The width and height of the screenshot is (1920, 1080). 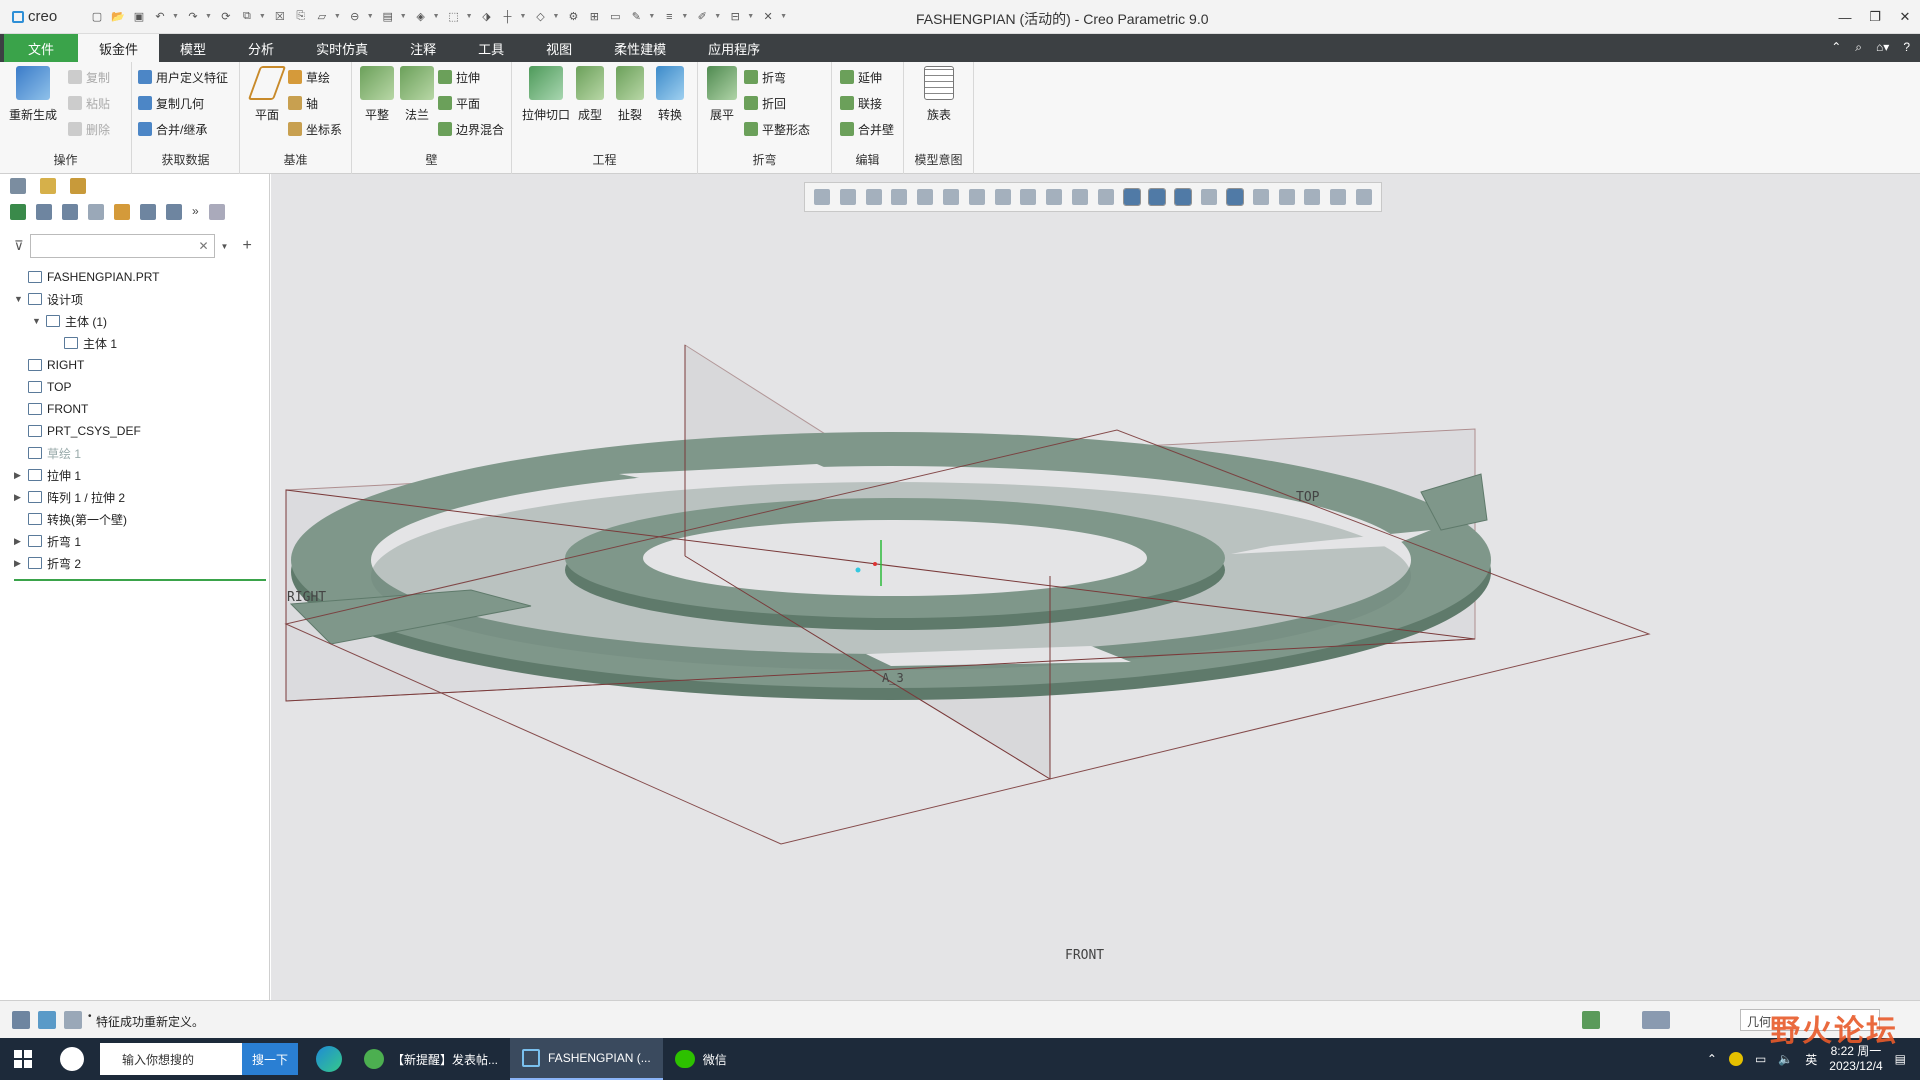 I want to click on volume-icon: 🔈, so click(x=1785, y=1059).